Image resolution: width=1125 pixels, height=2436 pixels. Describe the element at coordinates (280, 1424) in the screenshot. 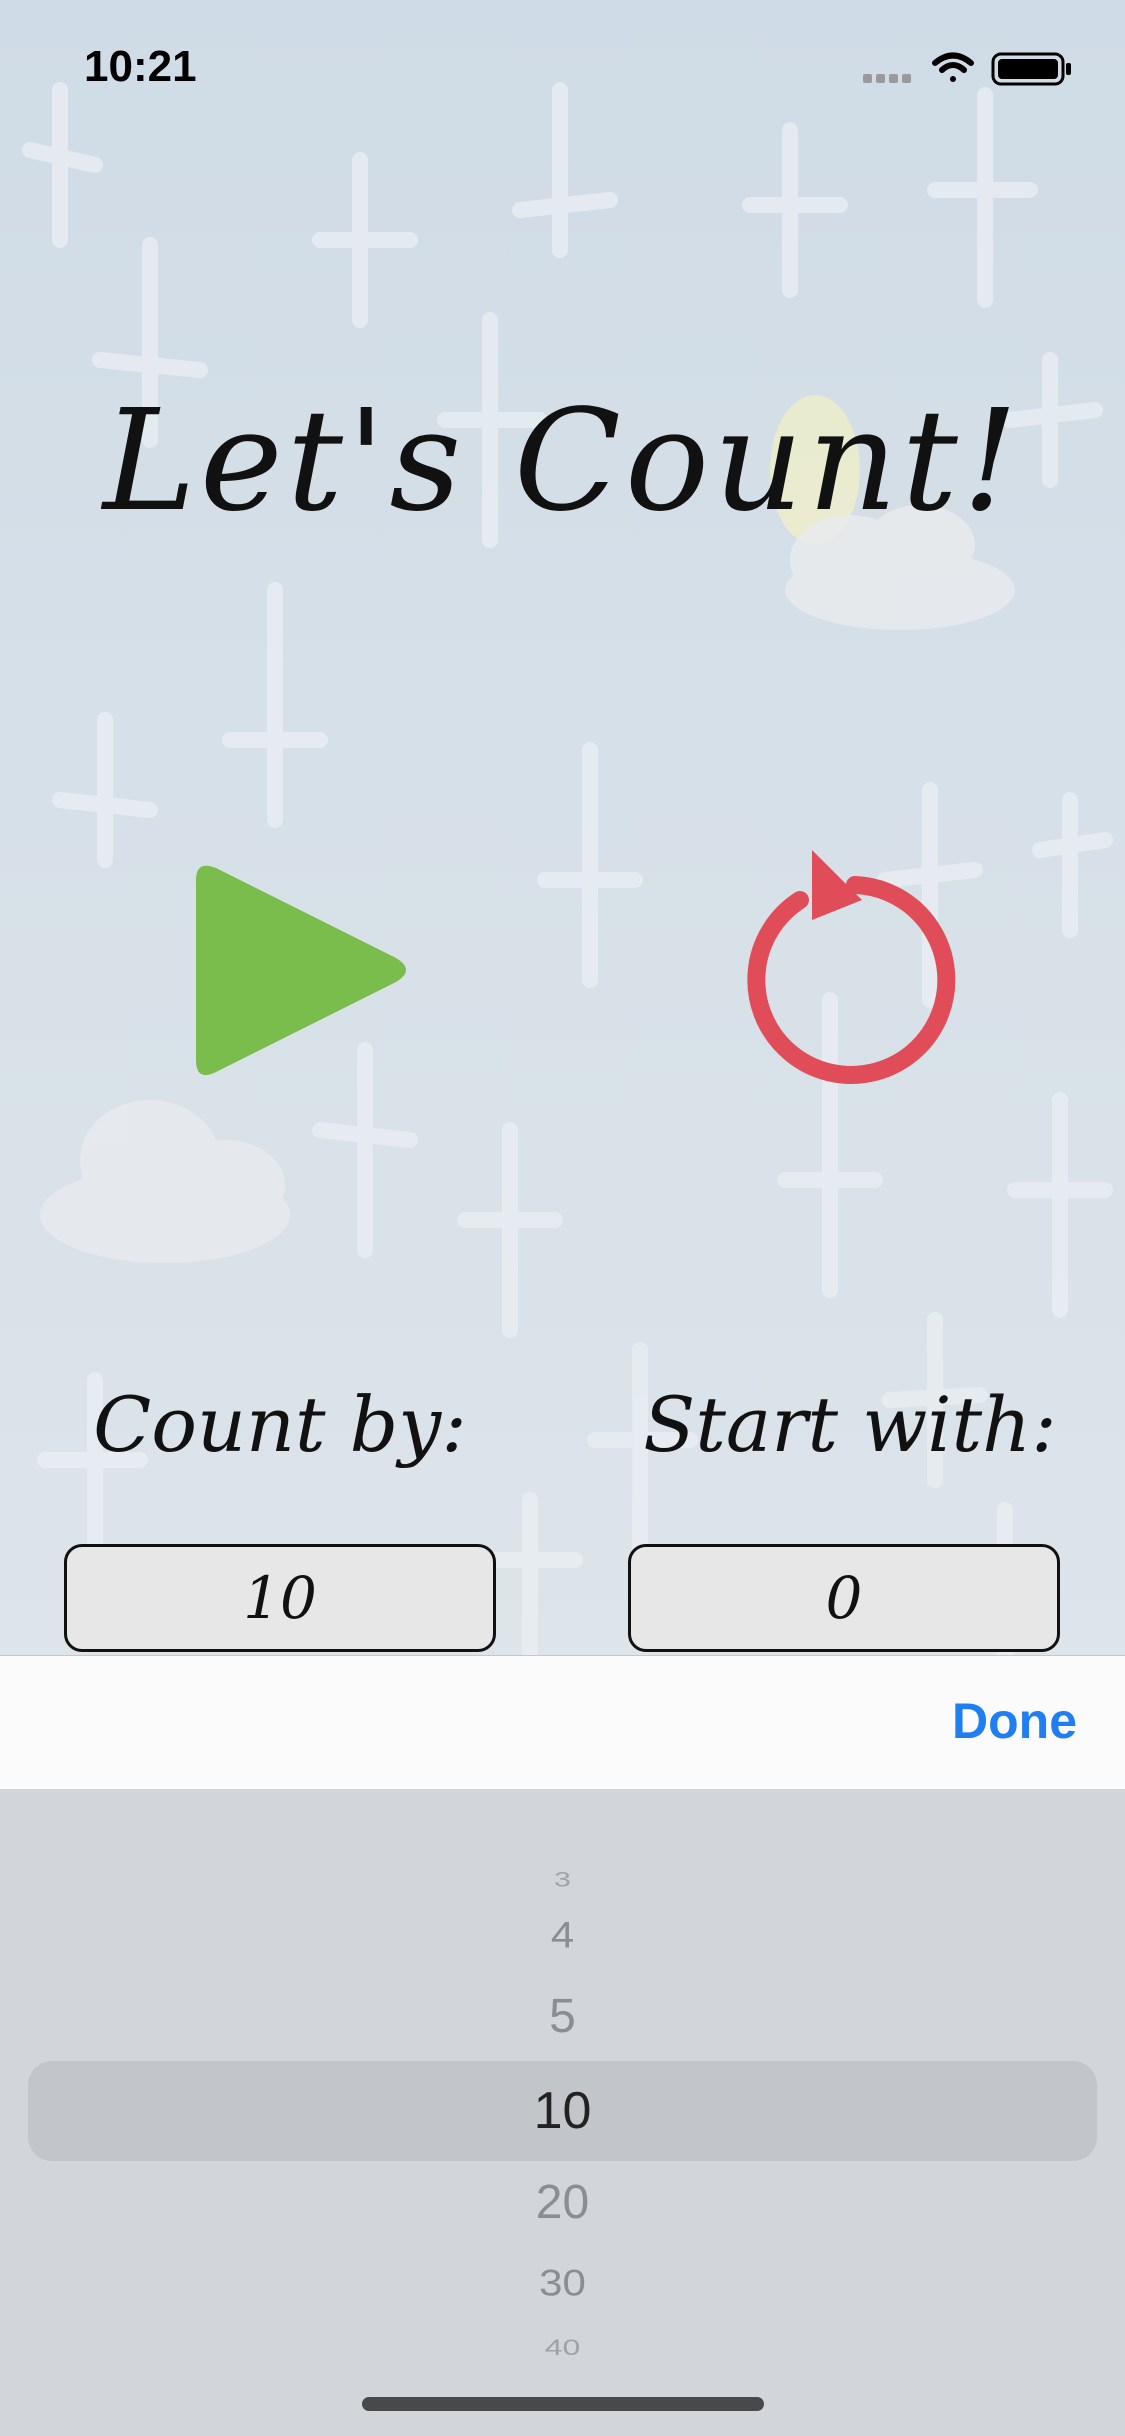

I see `count-by-label: Count by:` at that location.